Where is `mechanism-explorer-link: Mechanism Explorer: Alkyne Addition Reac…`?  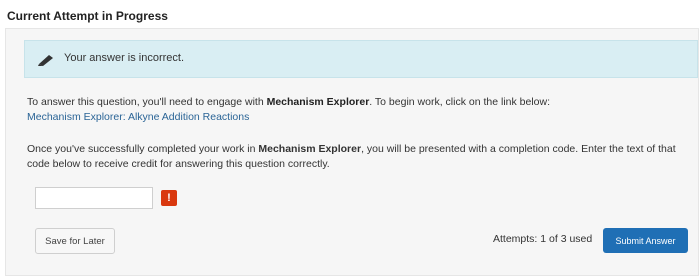 mechanism-explorer-link: Mechanism Explorer: Alkyne Addition Reac… is located at coordinates (138, 117).